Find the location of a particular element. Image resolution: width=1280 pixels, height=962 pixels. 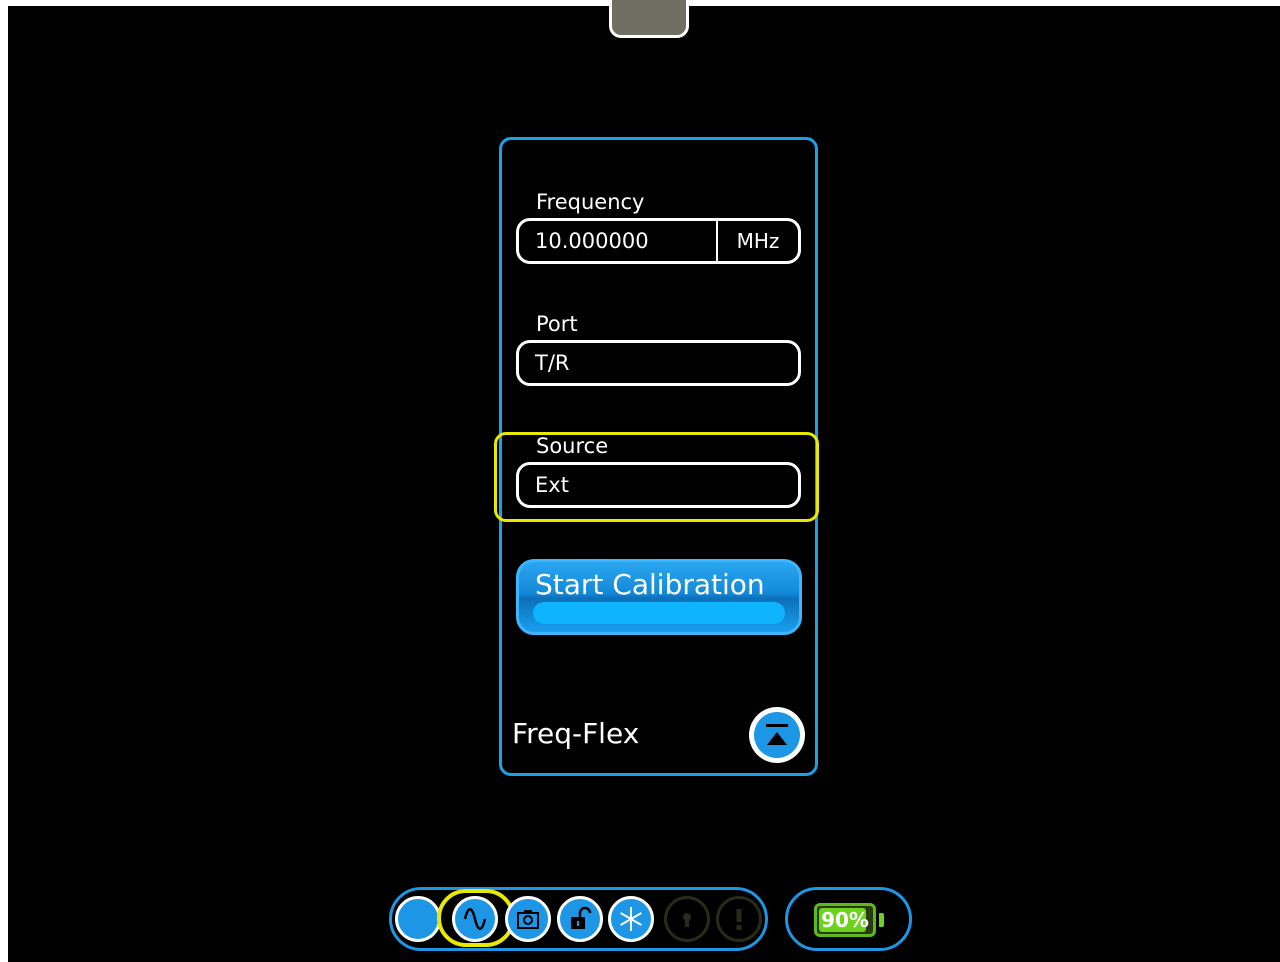

collapse-panel-button is located at coordinates (777, 735).